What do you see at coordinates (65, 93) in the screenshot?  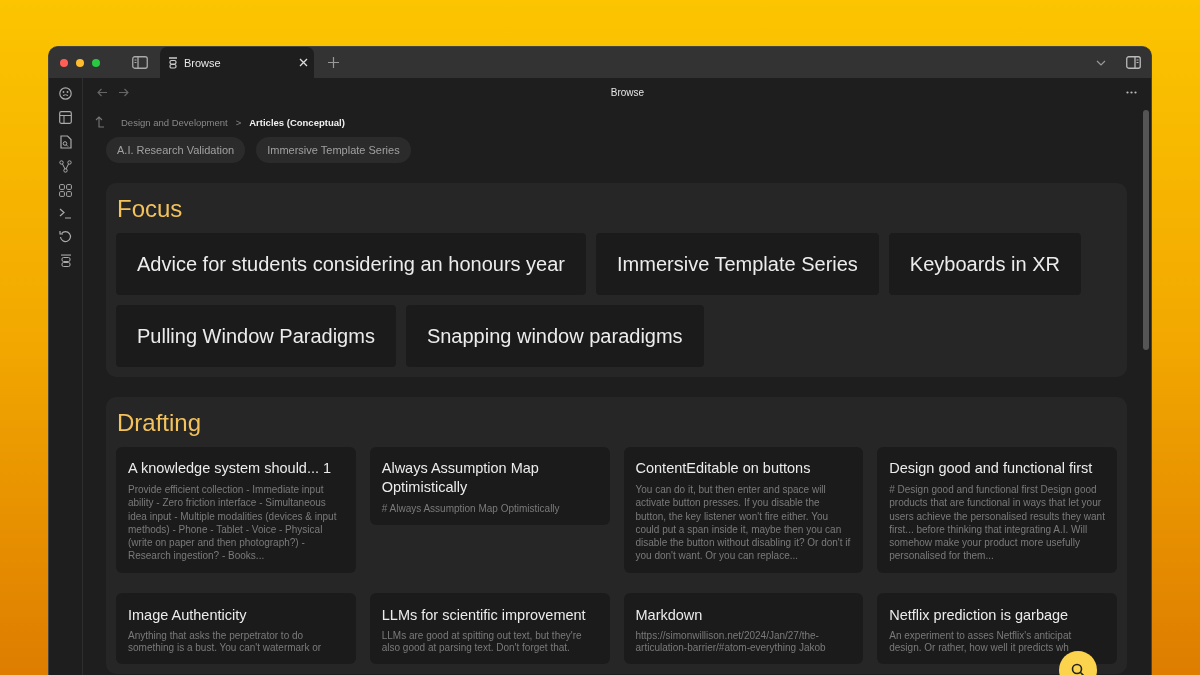 I see `dial-icon` at bounding box center [65, 93].